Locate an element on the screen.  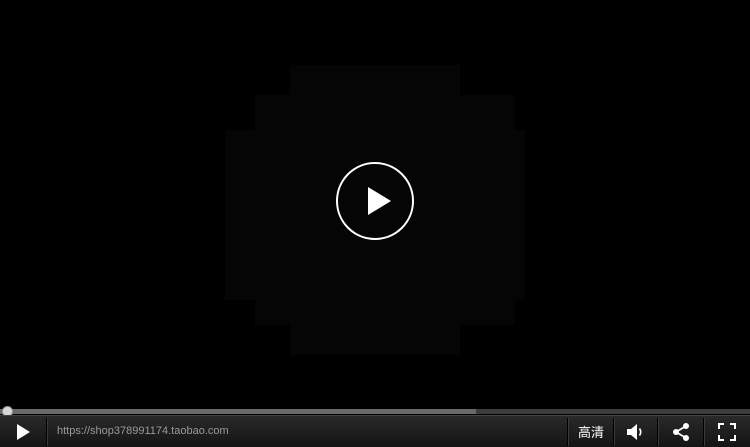
big-play-button is located at coordinates (375, 201).